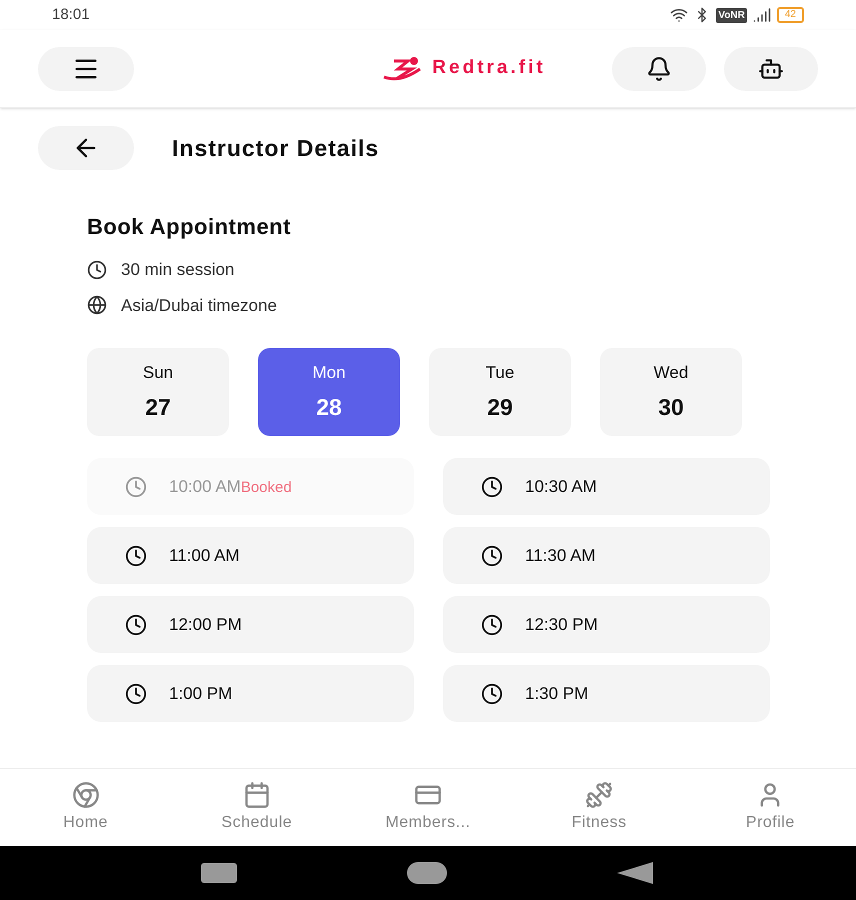 The width and height of the screenshot is (856, 900). Describe the element at coordinates (731, 15) in the screenshot. I see `network-badge: VoNR` at that location.